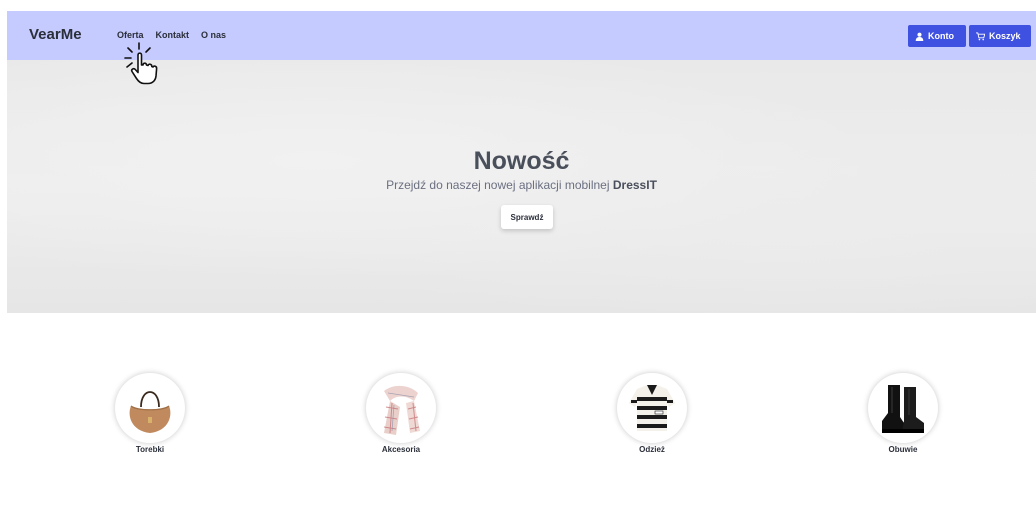  Describe the element at coordinates (213, 35) in the screenshot. I see `nav-link-o-nas: O nas` at that location.